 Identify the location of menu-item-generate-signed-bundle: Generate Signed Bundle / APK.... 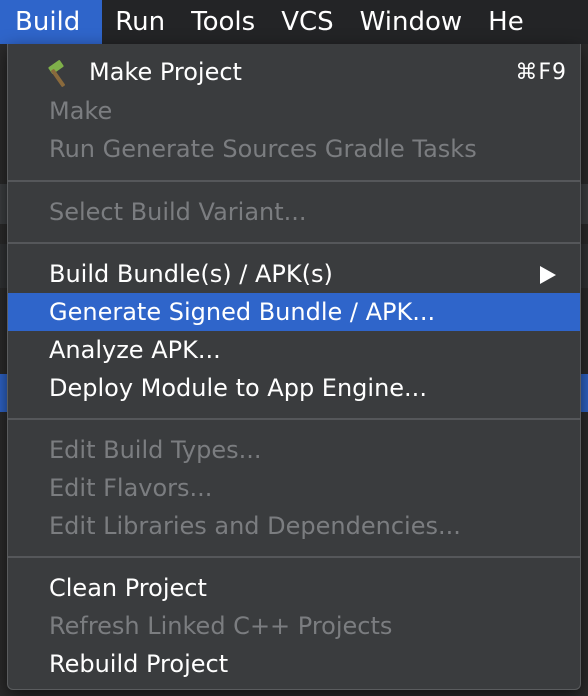
(294, 312).